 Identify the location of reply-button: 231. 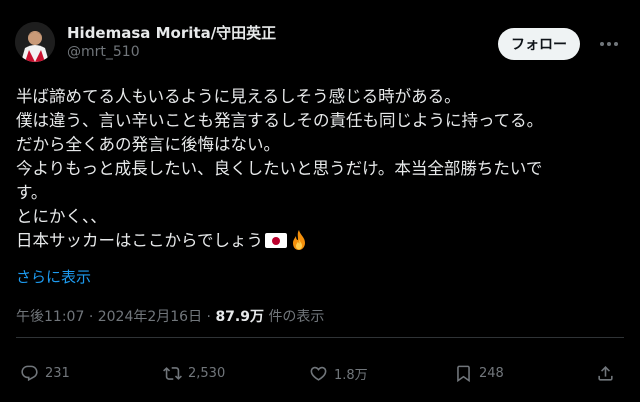
(45, 373).